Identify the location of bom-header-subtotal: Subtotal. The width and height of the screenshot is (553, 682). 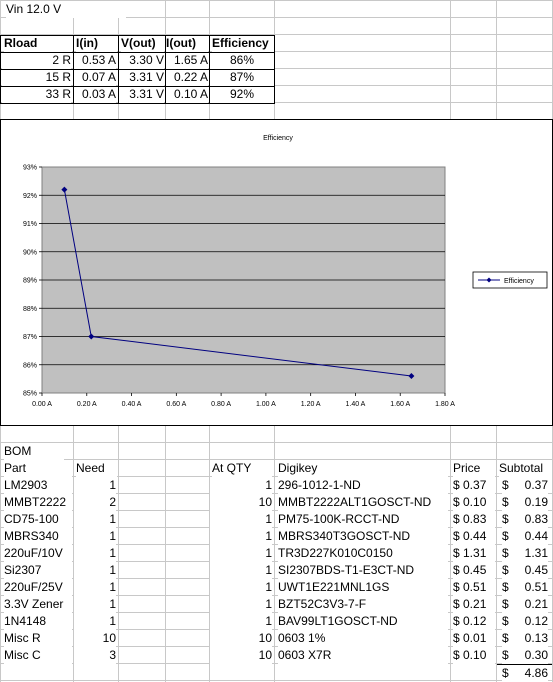
(525, 468).